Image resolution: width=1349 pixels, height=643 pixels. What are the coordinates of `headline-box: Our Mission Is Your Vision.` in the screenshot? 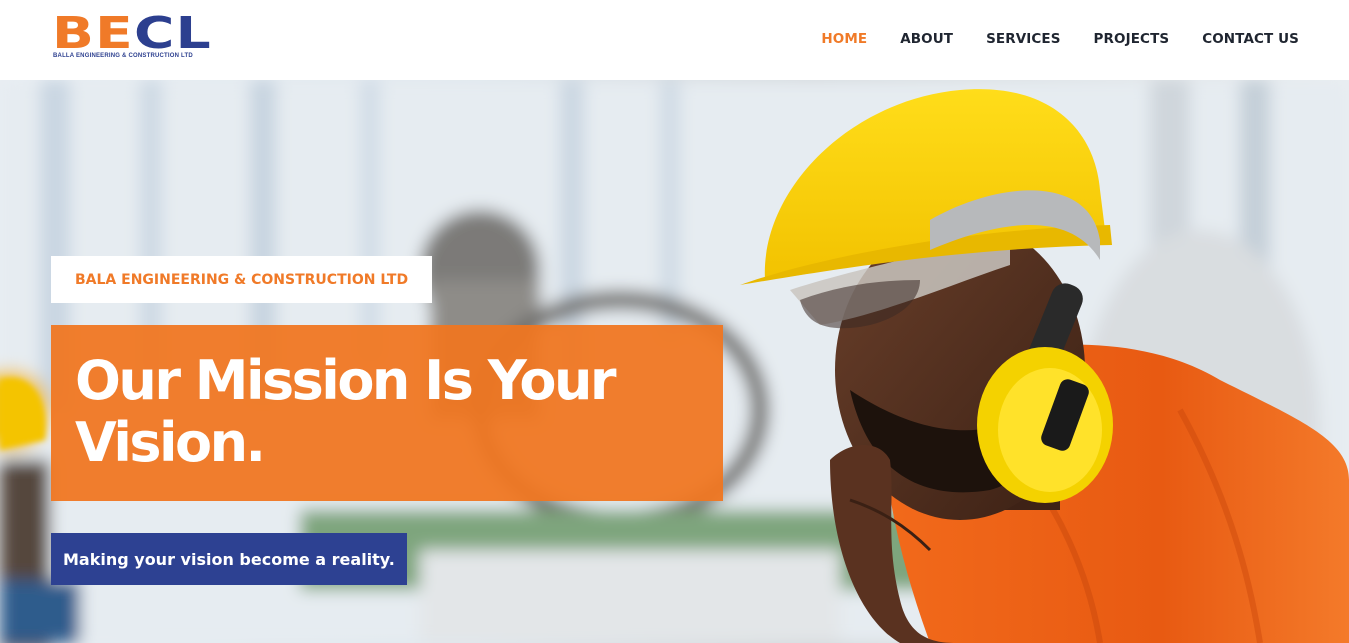 It's located at (387, 413).